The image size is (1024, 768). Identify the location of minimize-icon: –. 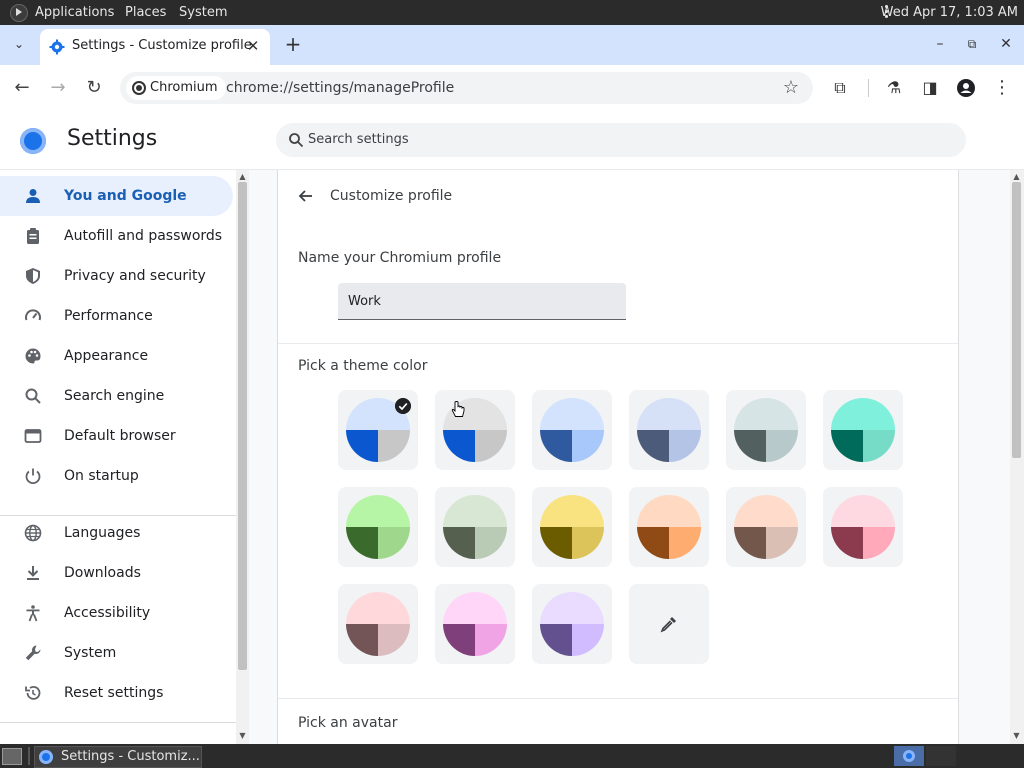
(940, 44).